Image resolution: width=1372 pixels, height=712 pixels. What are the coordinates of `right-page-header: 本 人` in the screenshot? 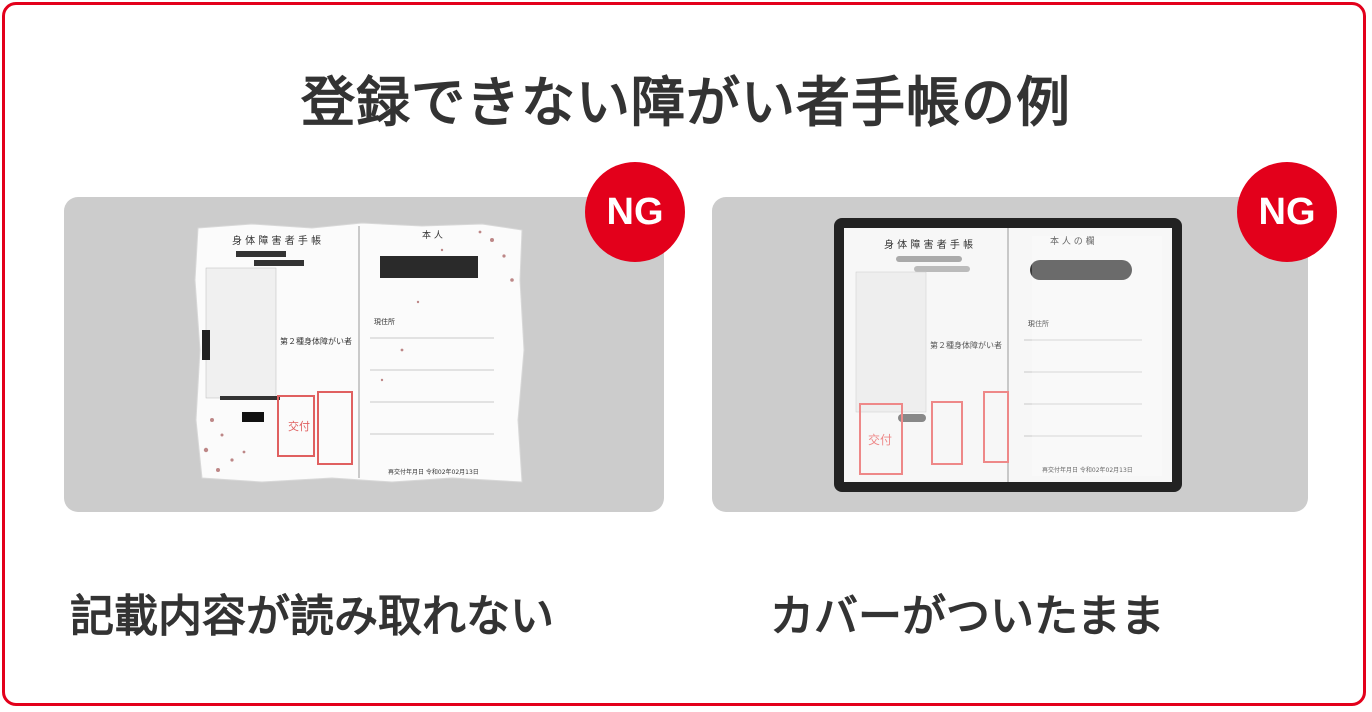 It's located at (432, 235).